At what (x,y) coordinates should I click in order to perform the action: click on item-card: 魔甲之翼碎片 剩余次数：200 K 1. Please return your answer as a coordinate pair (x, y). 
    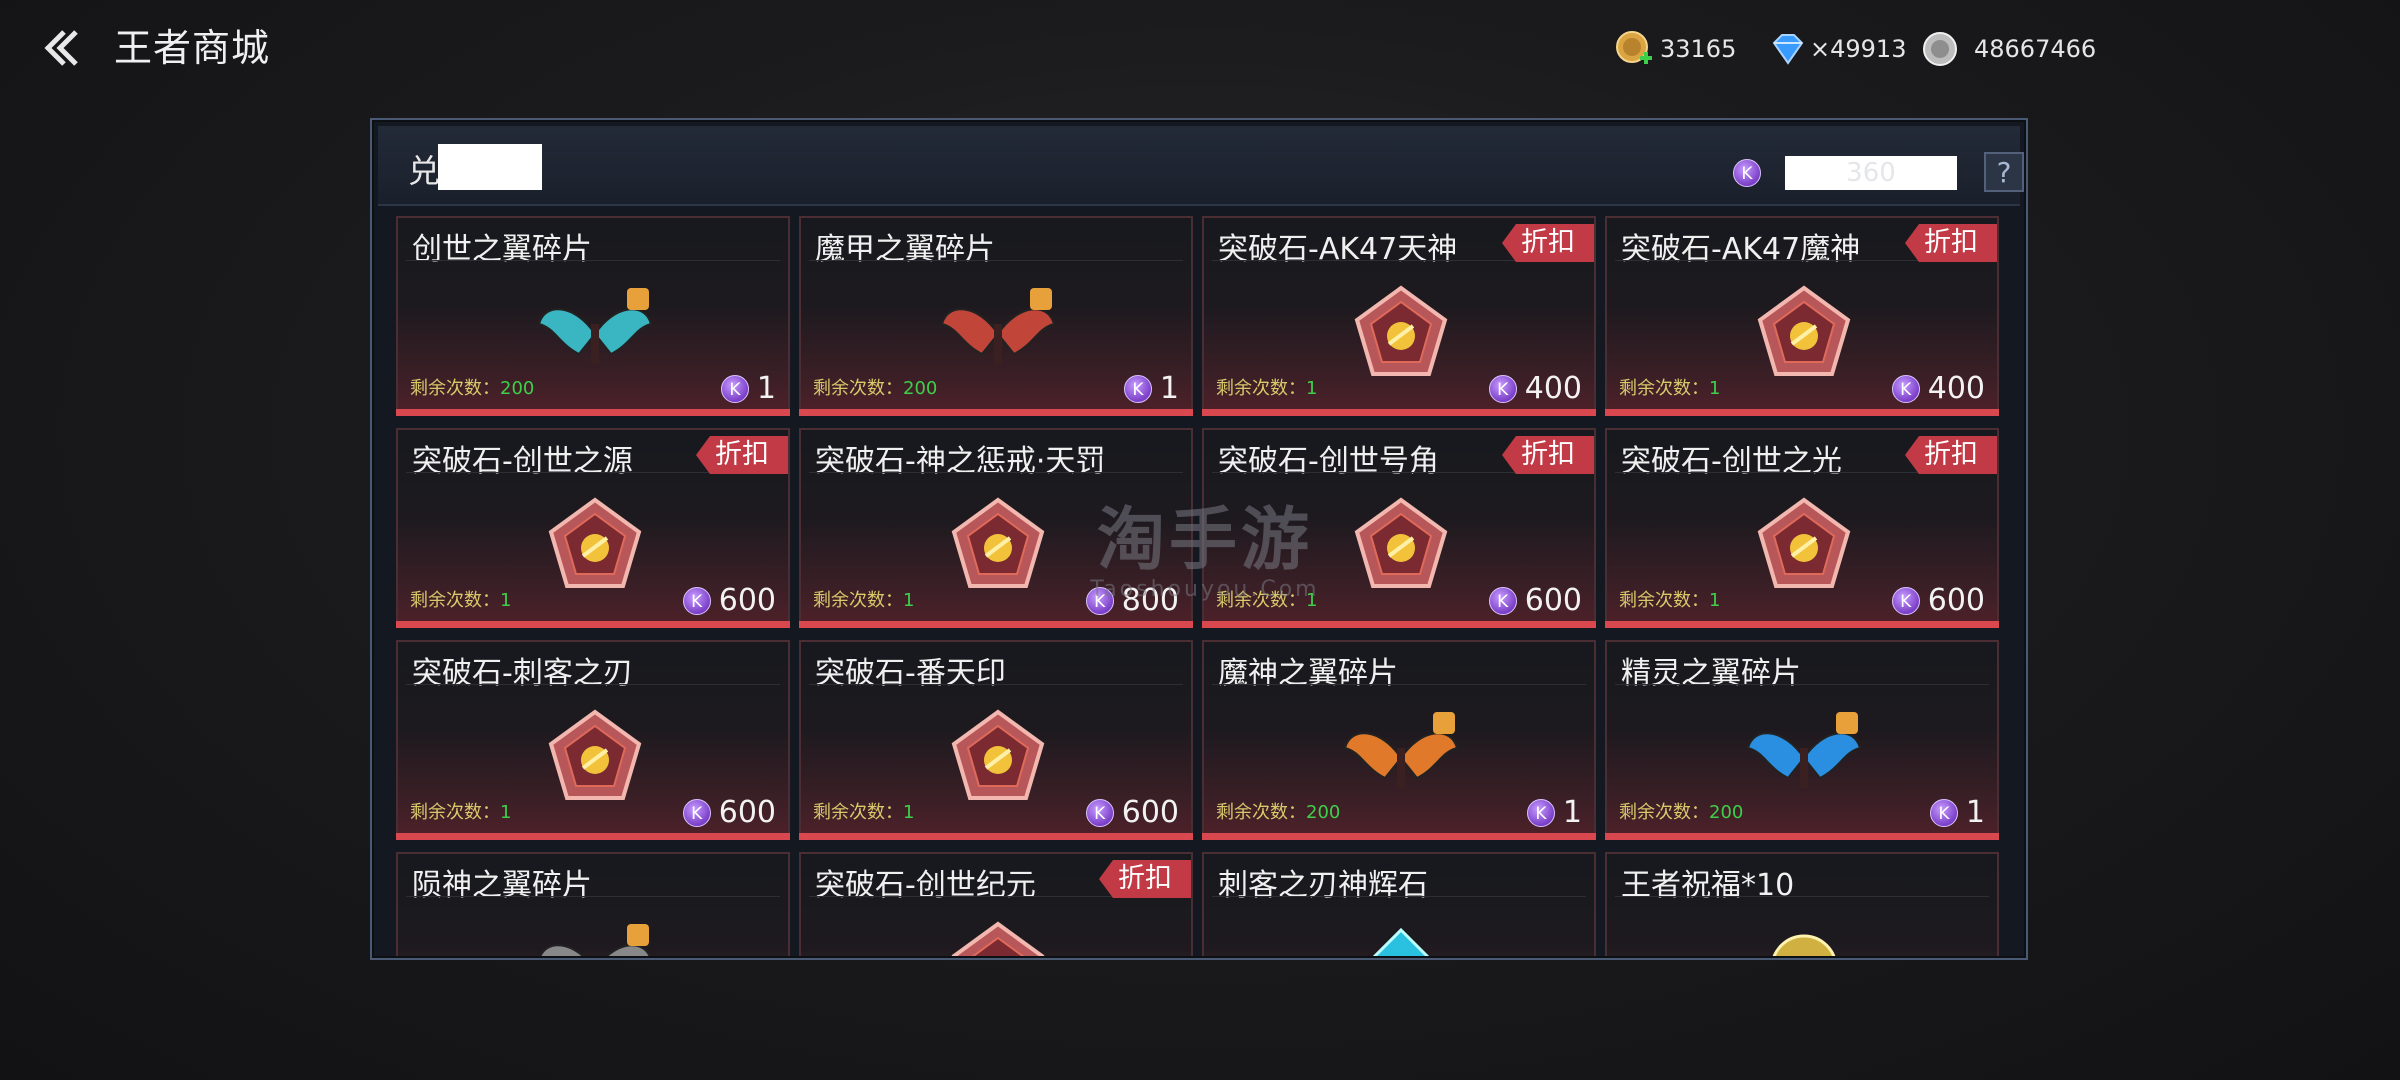
    Looking at the image, I should click on (996, 316).